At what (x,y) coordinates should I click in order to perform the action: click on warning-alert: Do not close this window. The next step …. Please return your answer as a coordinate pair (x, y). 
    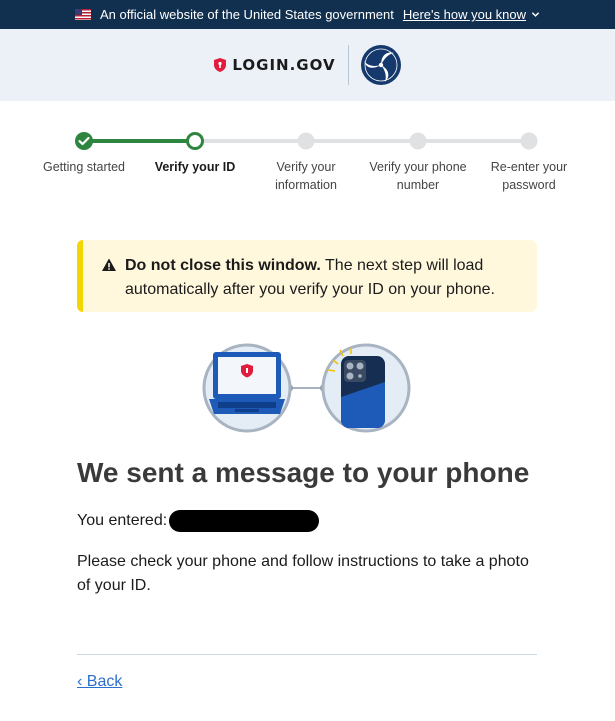
    Looking at the image, I should click on (307, 276).